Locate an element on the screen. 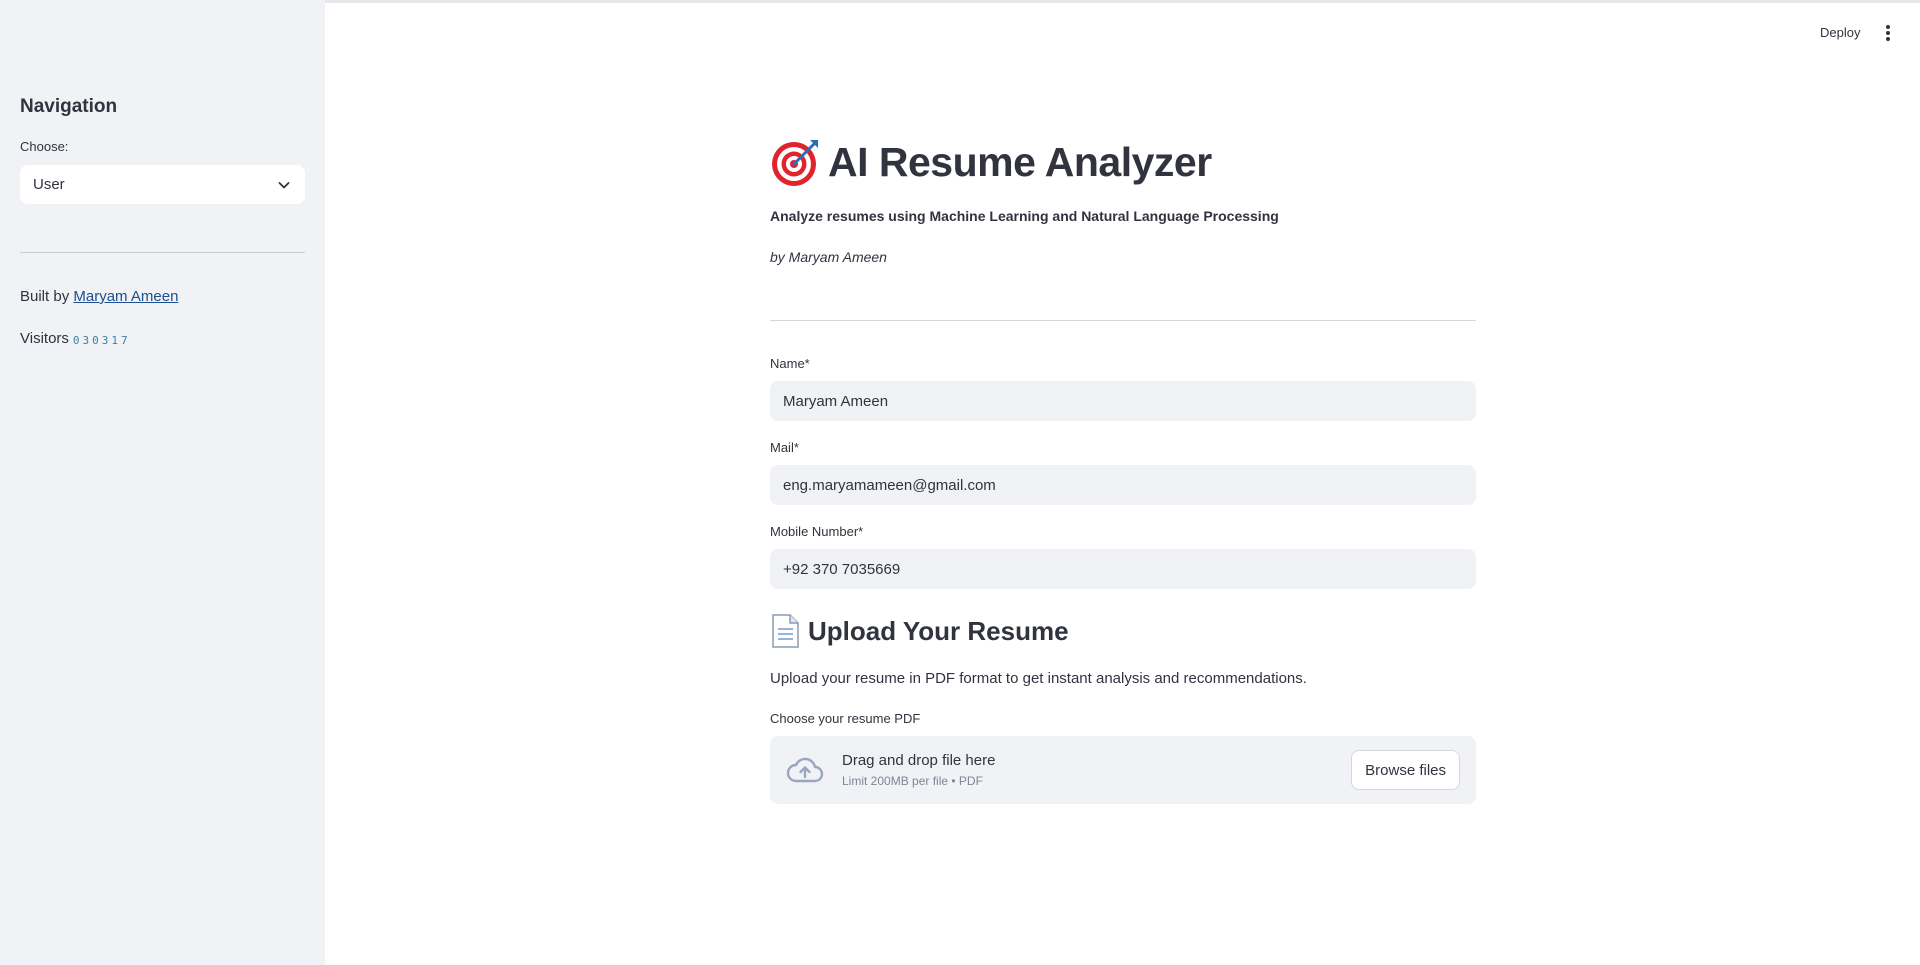 This screenshot has height=965, width=1920. visitor-counter: 030317 is located at coordinates (101, 340).